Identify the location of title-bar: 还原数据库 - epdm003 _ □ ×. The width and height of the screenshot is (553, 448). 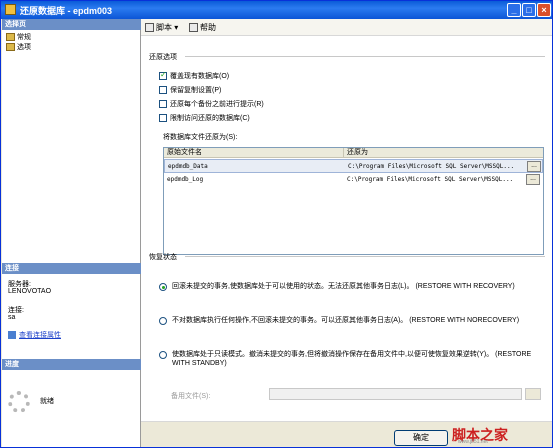
(276, 10).